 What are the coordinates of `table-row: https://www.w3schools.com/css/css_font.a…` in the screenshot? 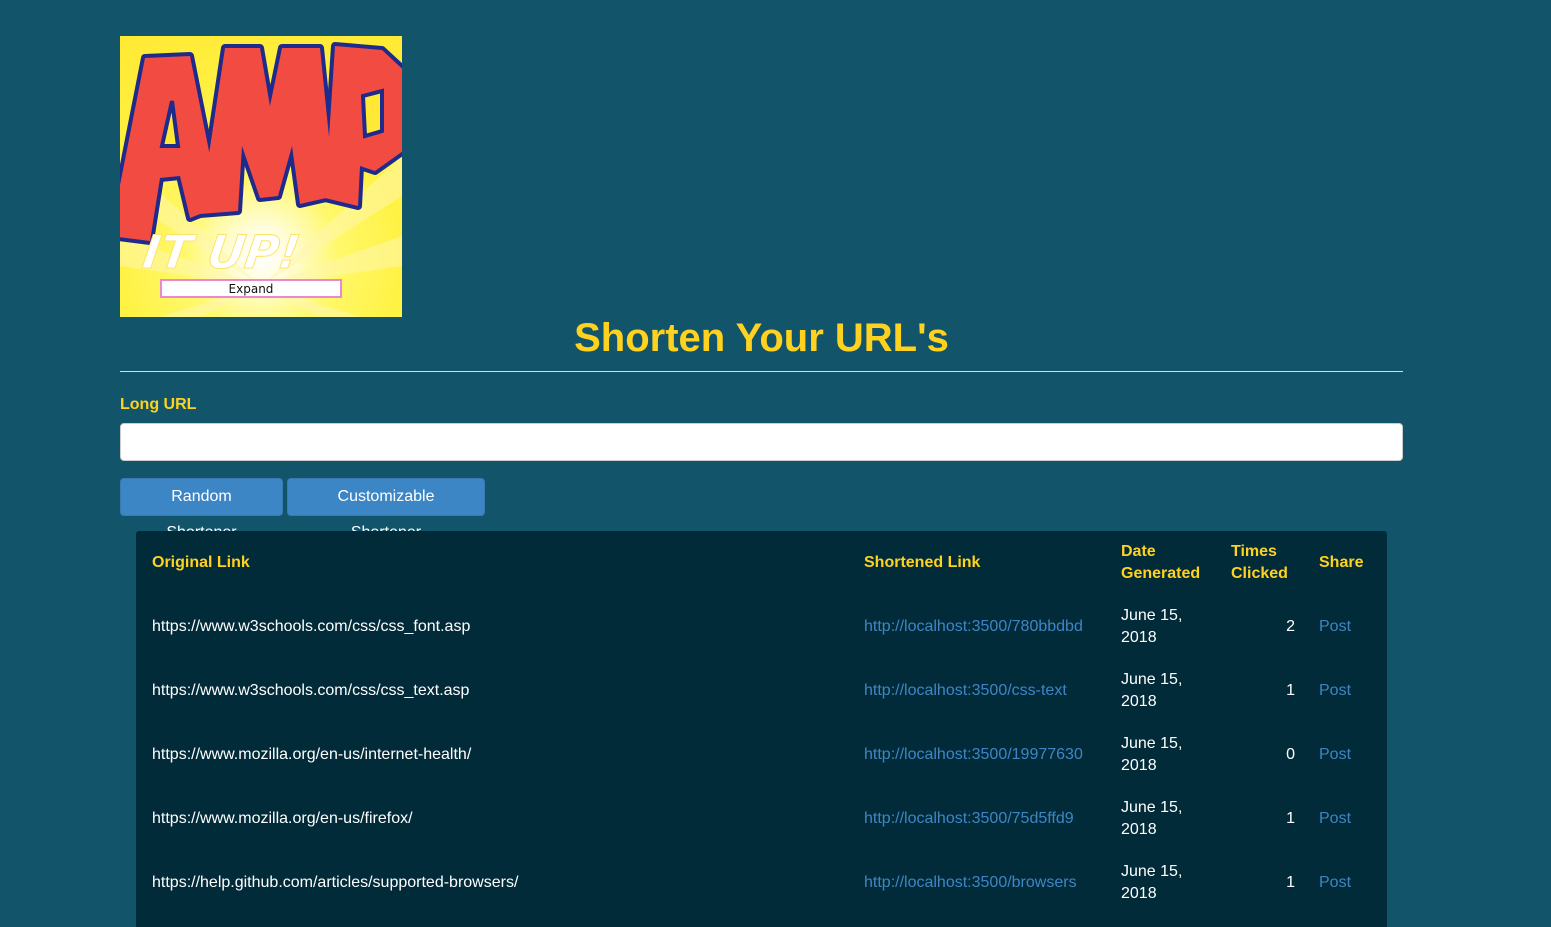 It's located at (761, 627).